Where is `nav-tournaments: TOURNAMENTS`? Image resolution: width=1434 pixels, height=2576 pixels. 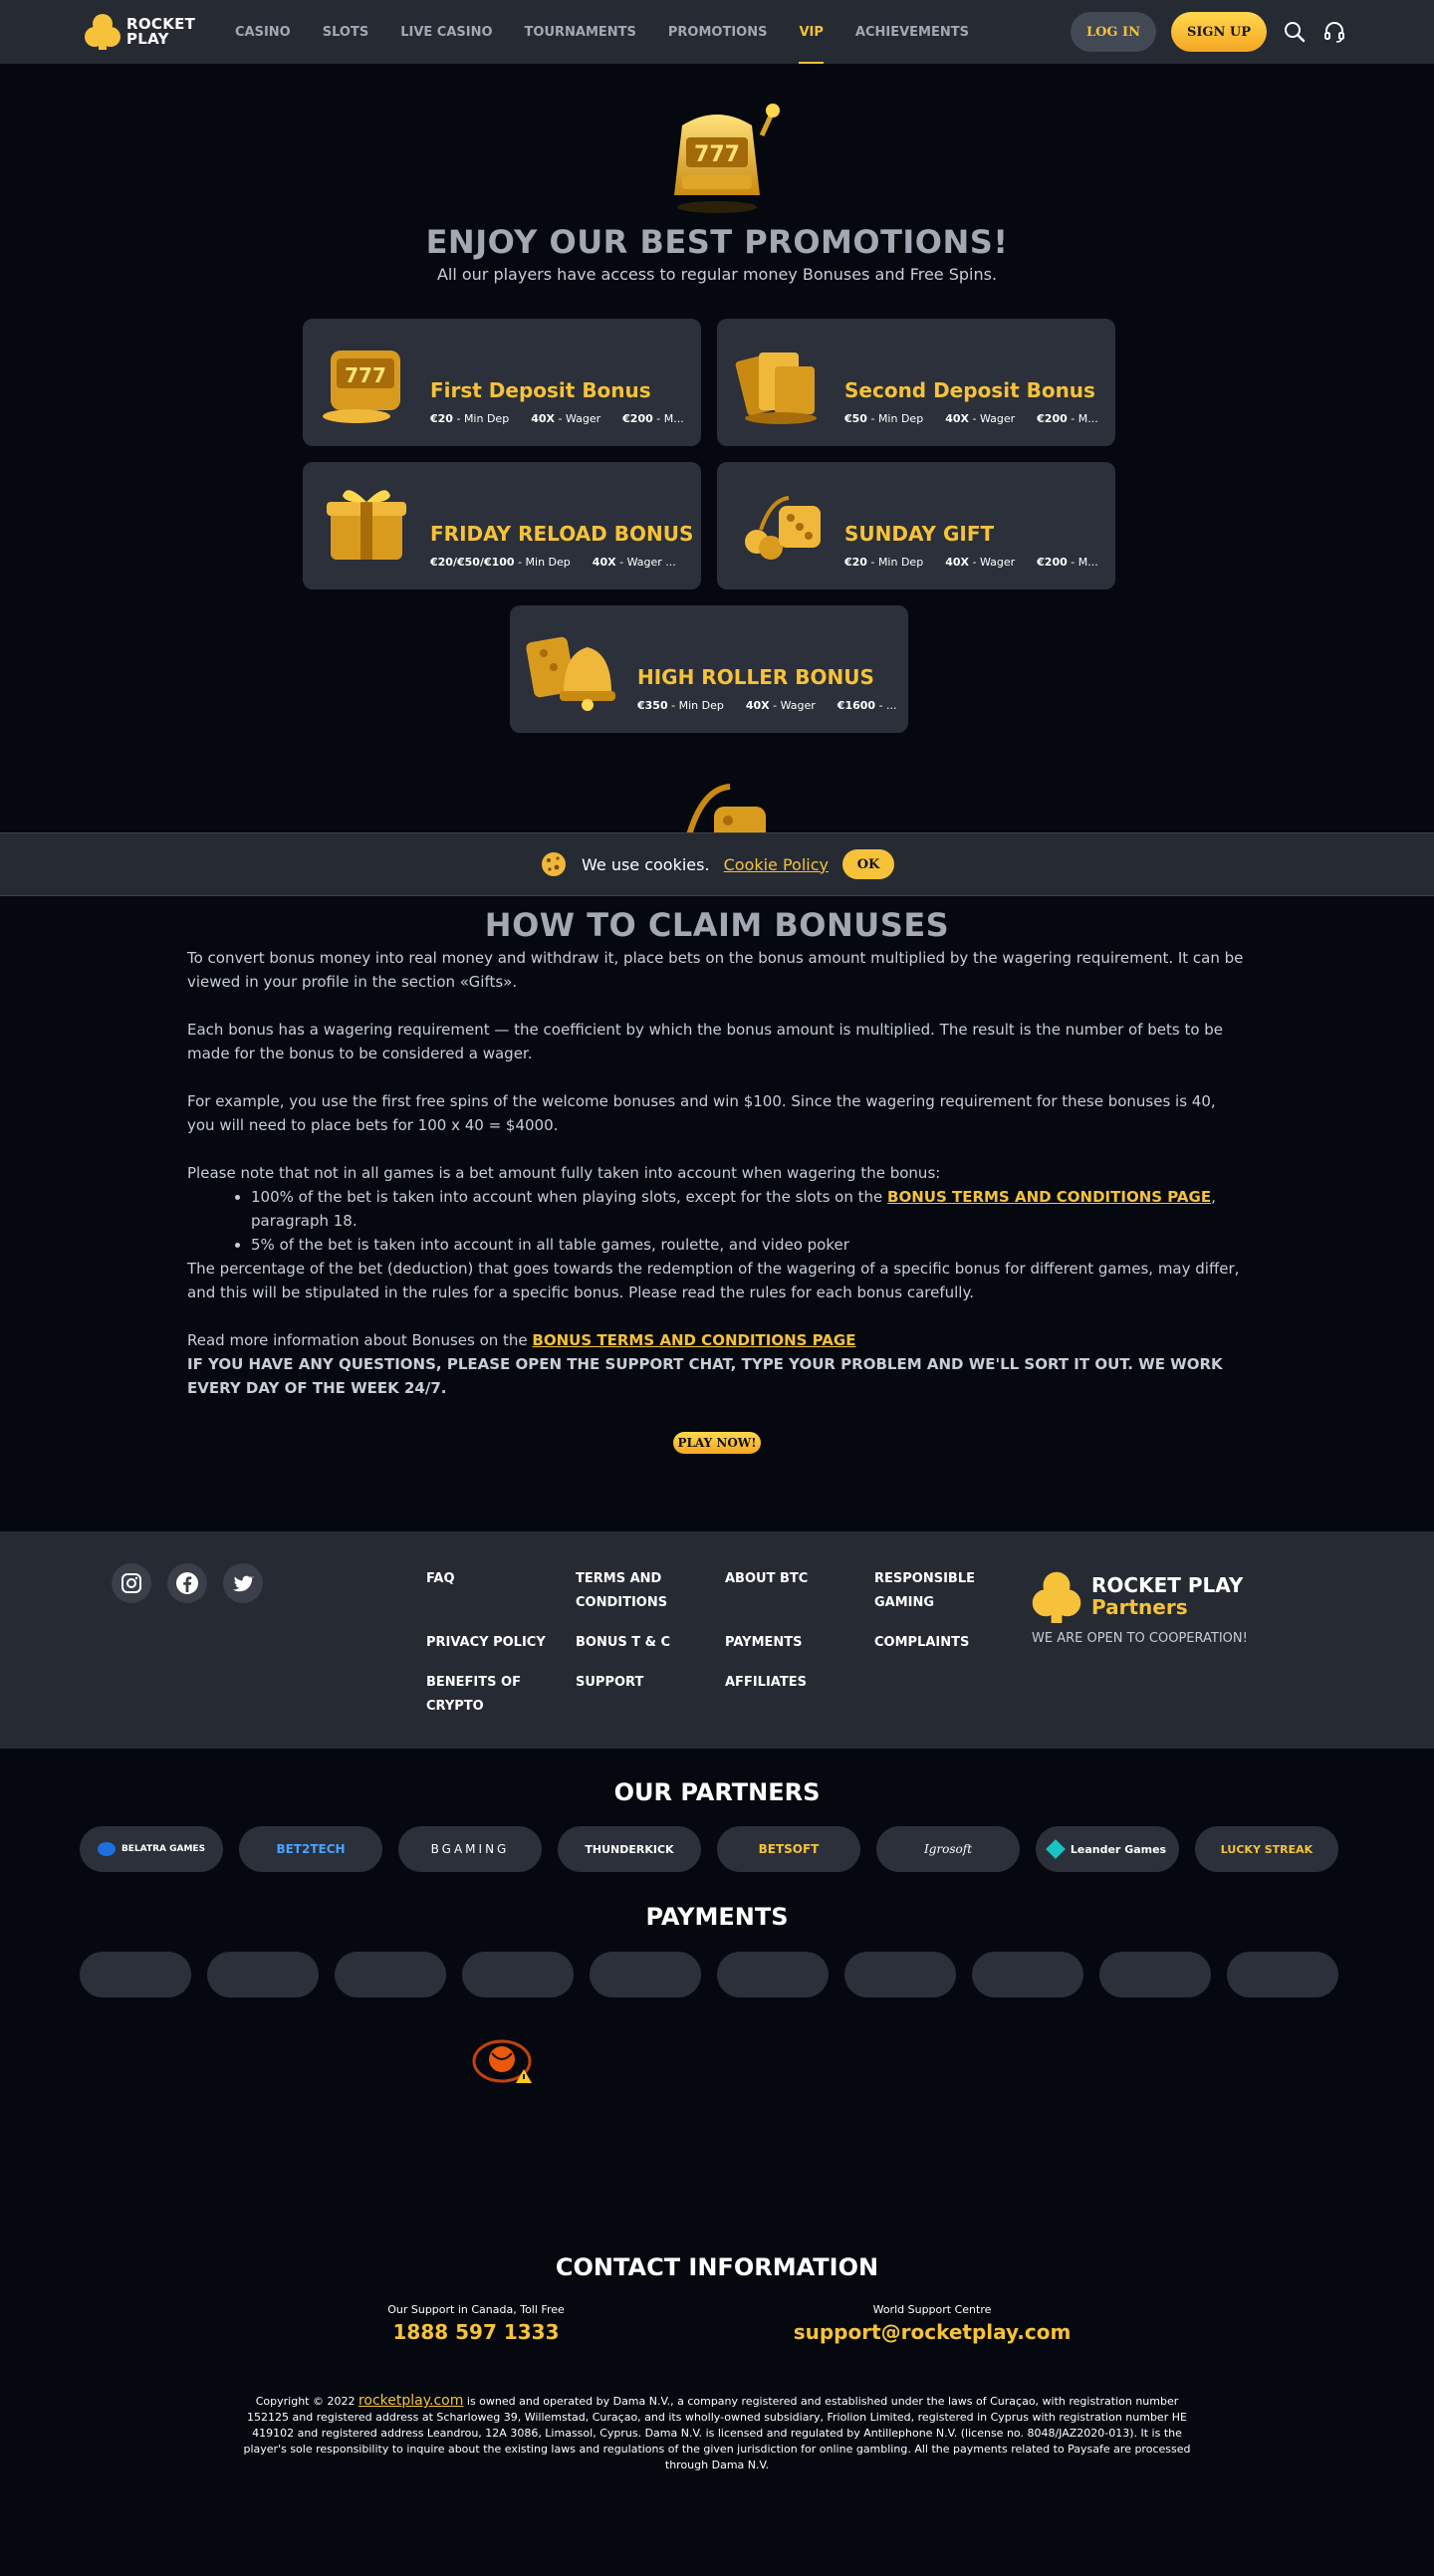 nav-tournaments: TOURNAMENTS is located at coordinates (580, 32).